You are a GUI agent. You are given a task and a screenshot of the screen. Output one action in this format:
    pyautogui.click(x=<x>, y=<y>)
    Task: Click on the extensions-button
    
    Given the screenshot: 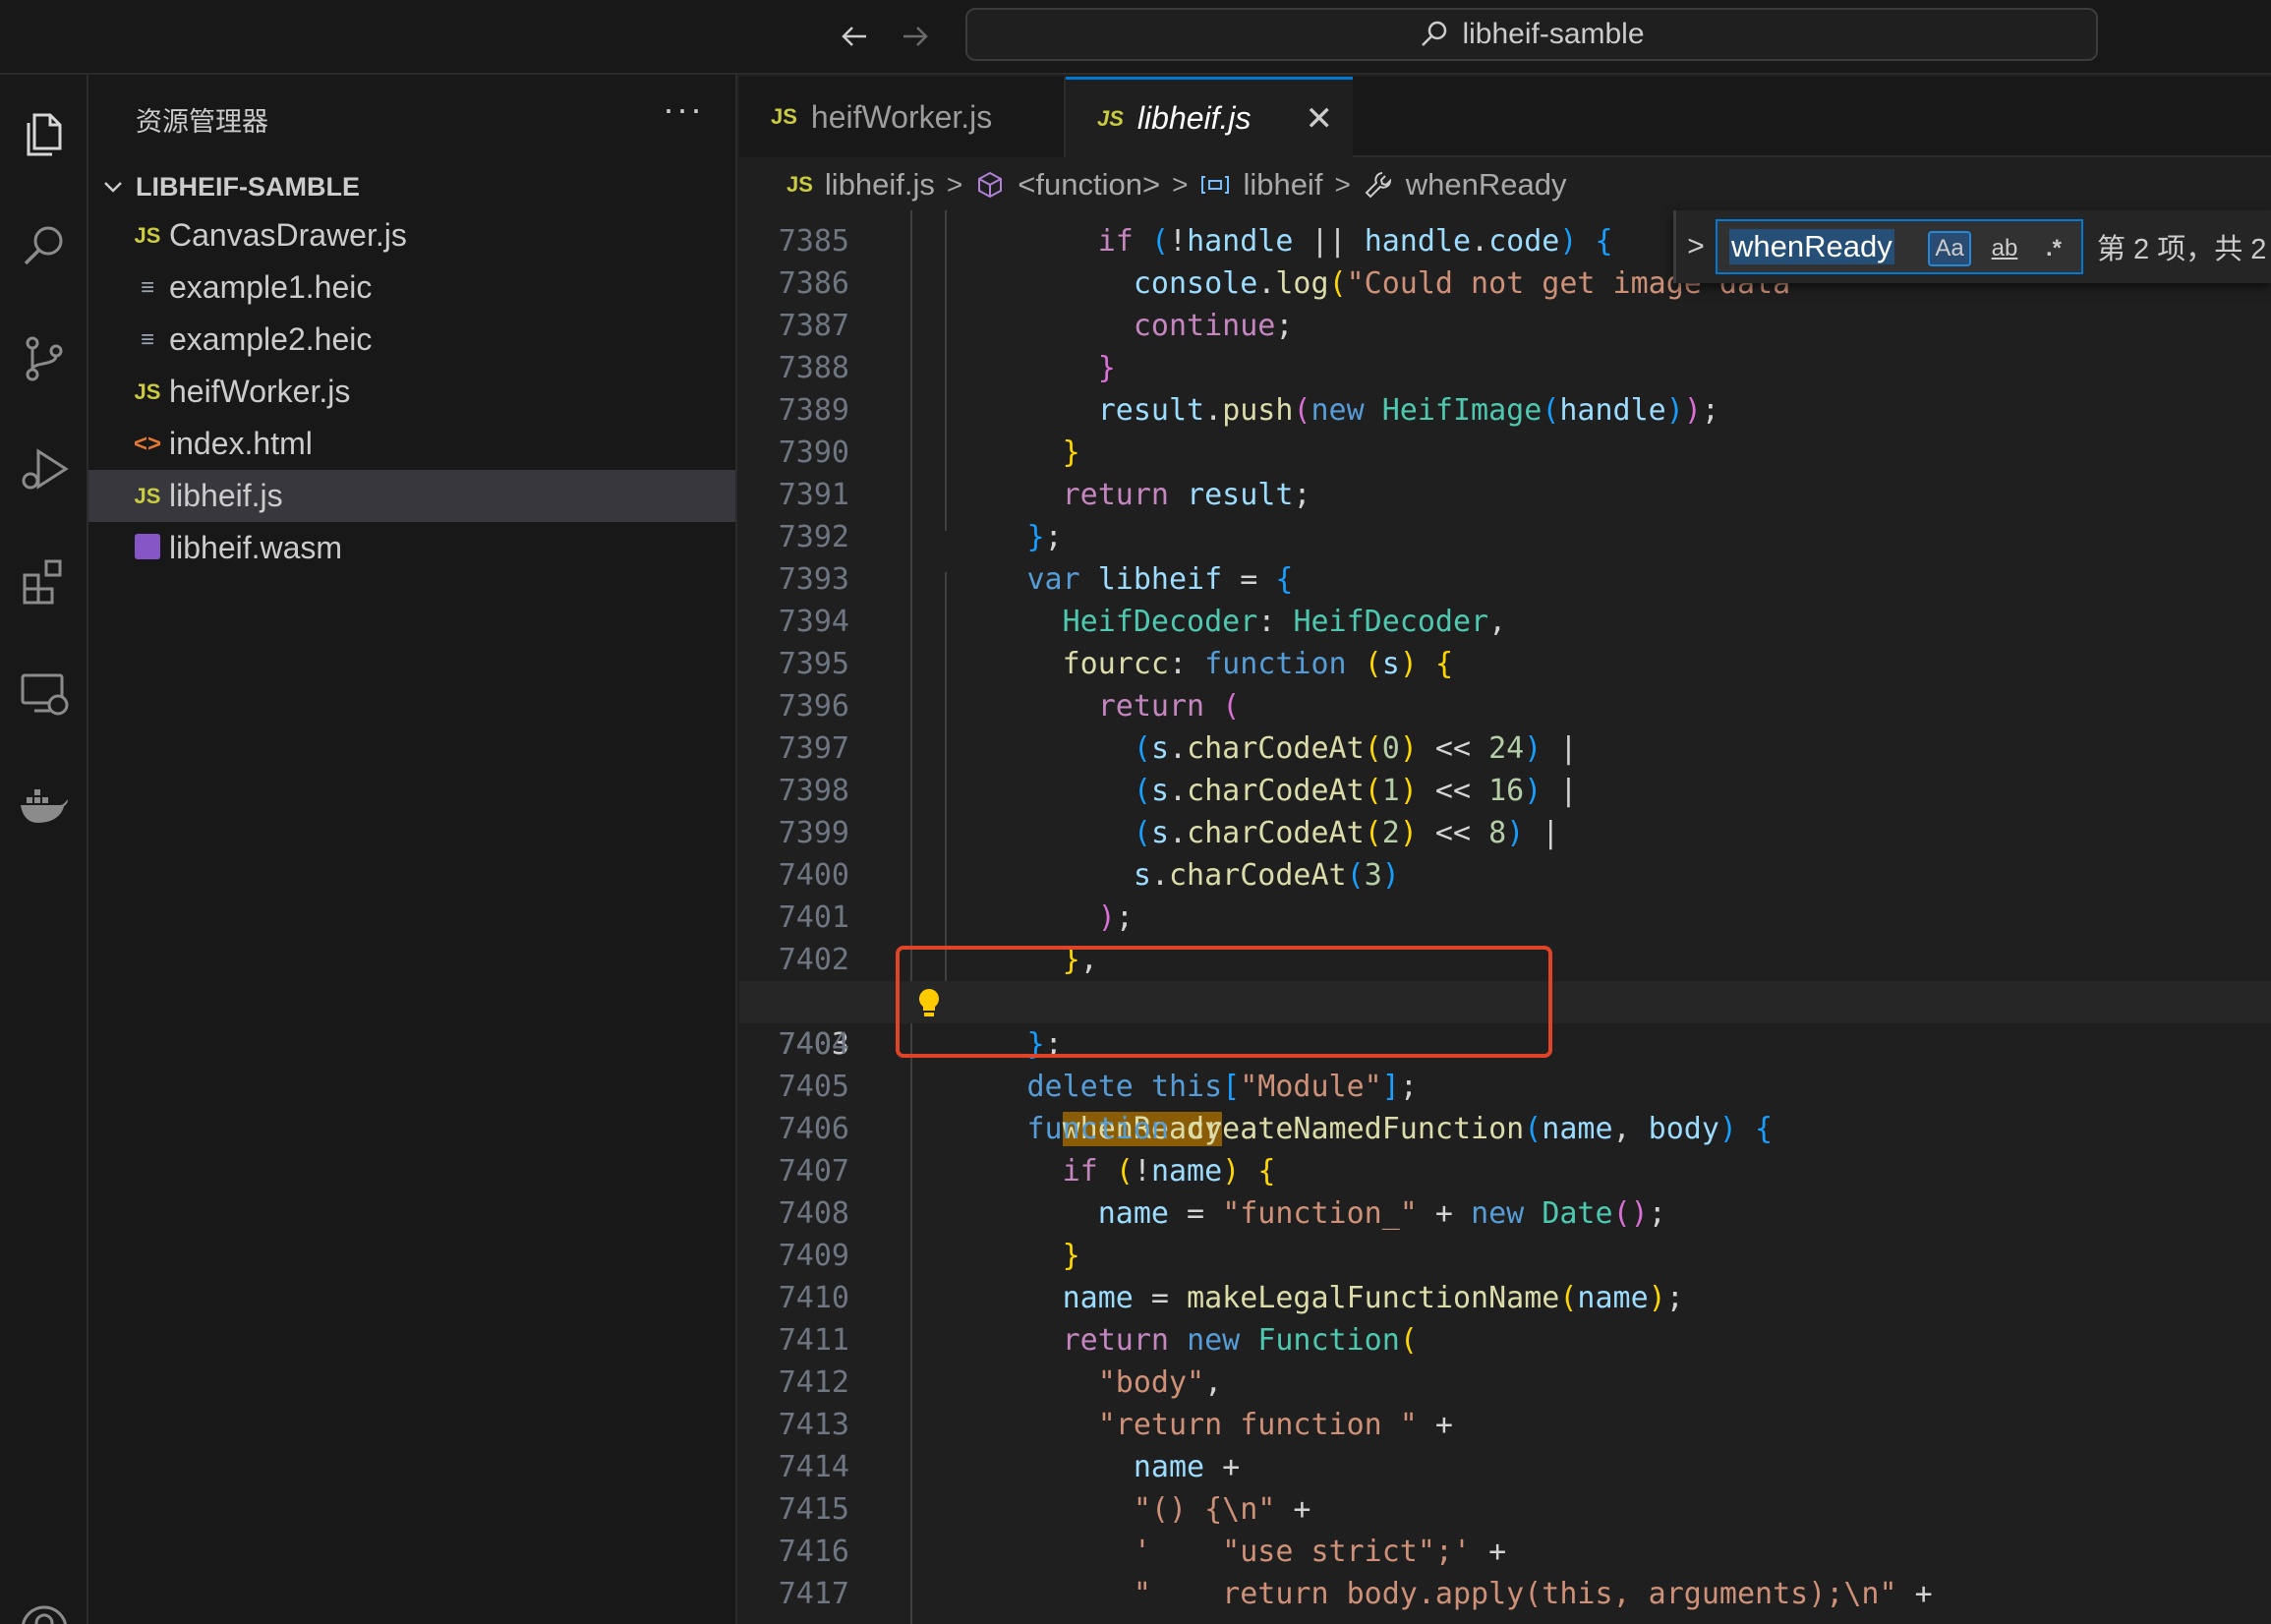 What is the action you would take?
    pyautogui.click(x=44, y=581)
    